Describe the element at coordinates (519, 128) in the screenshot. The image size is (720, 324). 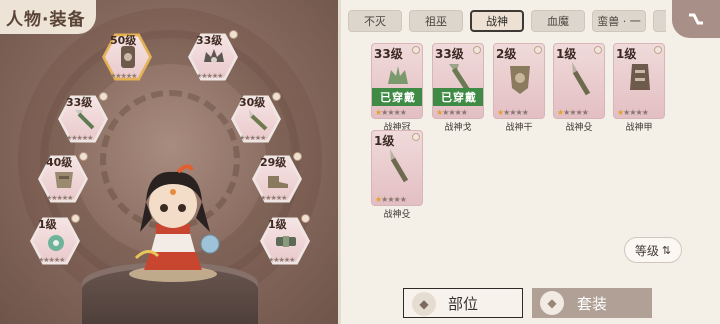
I see `item-name: 战神干` at that location.